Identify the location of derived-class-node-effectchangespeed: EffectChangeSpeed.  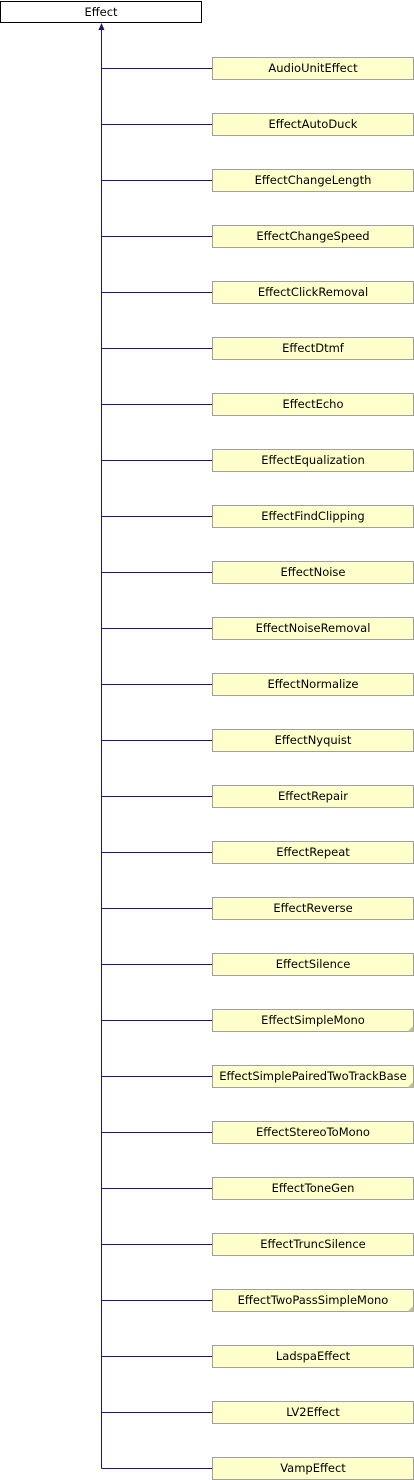
(313, 236).